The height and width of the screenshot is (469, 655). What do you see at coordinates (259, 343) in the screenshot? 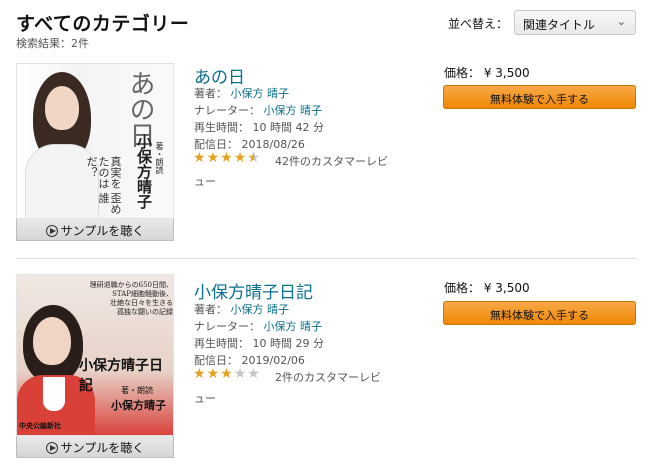
I see `duration: 再生時間： 10 時間 29 分` at bounding box center [259, 343].